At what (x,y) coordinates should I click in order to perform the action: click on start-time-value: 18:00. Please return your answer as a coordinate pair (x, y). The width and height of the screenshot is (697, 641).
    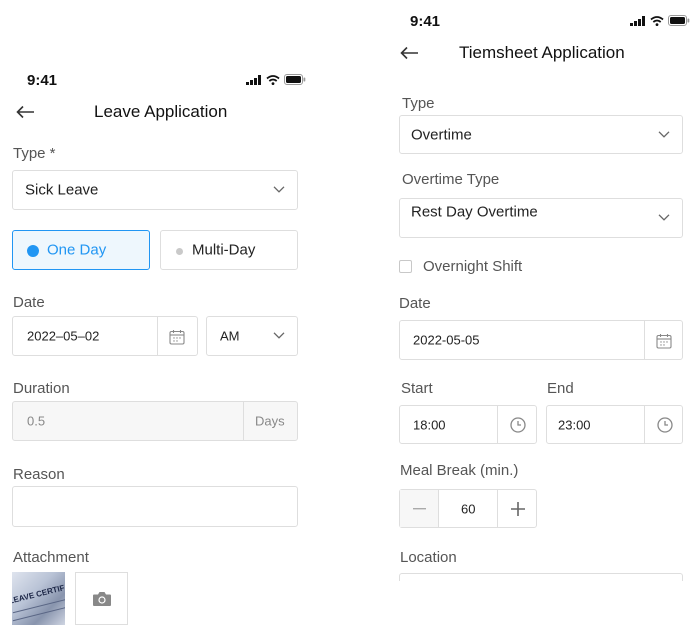
    Looking at the image, I should click on (429, 424).